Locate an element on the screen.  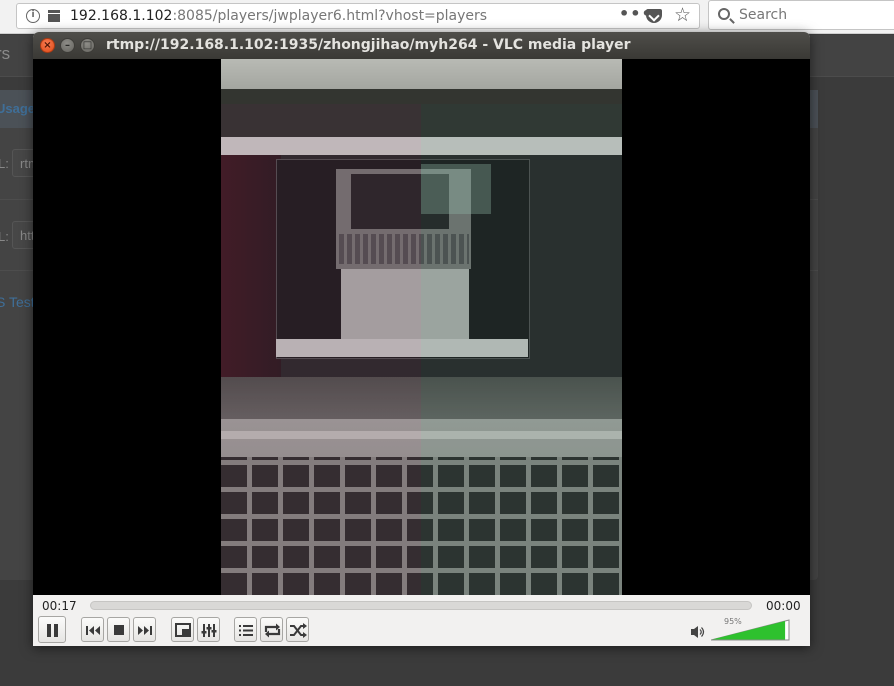
search-placeholder: Search is located at coordinates (763, 15).